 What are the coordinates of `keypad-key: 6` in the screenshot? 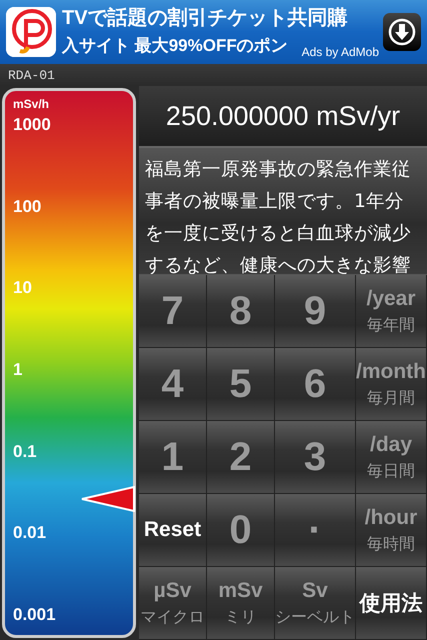 It's located at (315, 384).